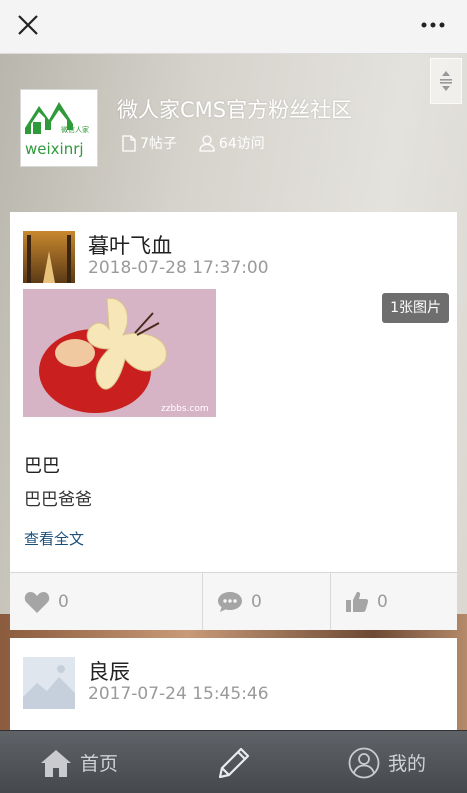 Image resolution: width=467 pixels, height=793 pixels. Describe the element at coordinates (99, 764) in the screenshot. I see `nav-home-label: 首页` at that location.